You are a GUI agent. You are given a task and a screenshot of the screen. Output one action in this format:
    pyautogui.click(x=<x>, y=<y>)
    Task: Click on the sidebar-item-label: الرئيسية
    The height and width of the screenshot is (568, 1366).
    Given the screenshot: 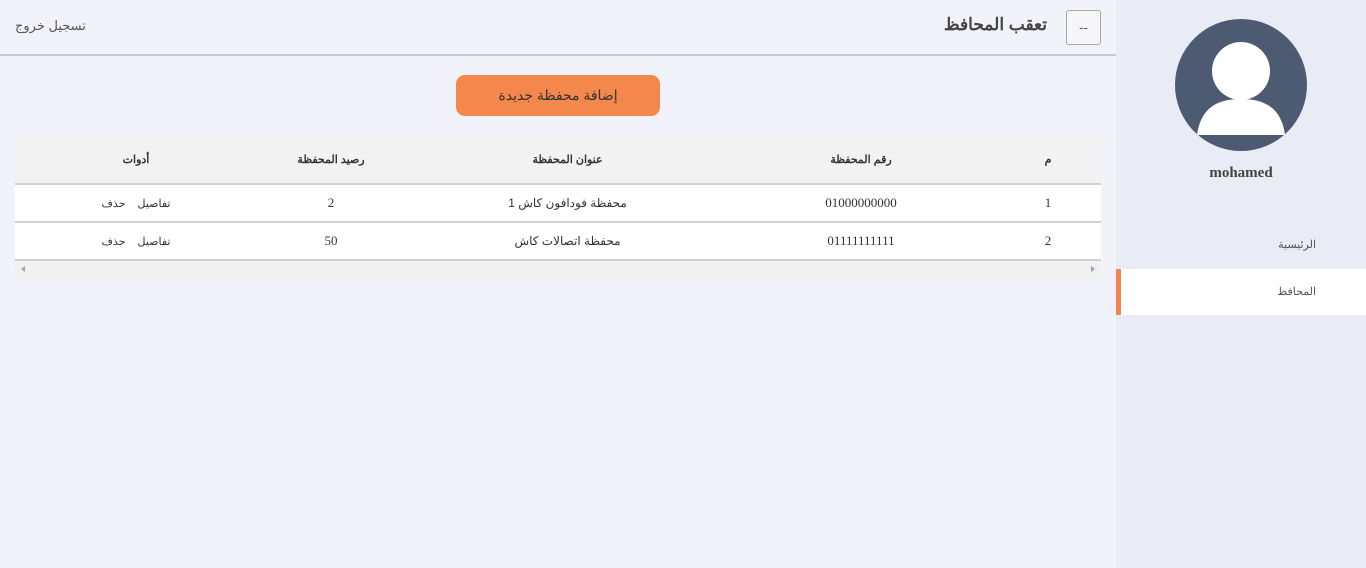 What is the action you would take?
    pyautogui.click(x=1297, y=245)
    